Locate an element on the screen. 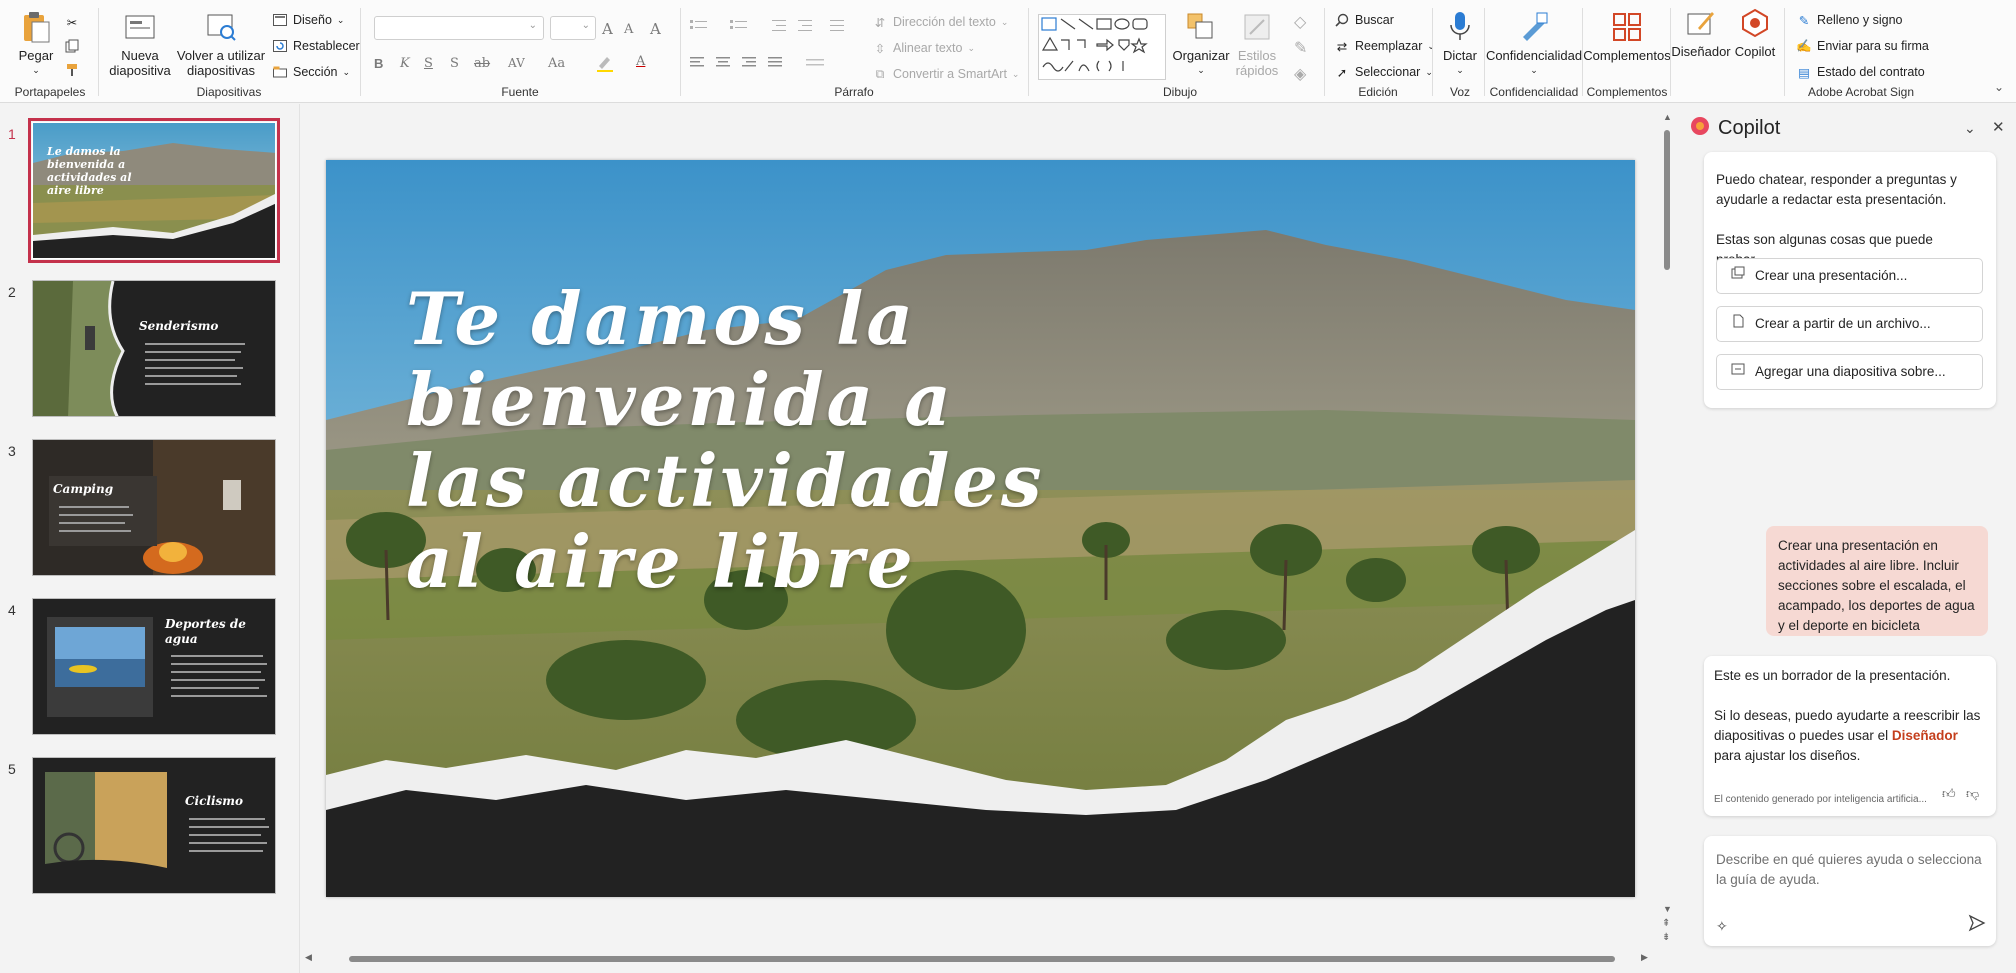 Image resolution: width=2016 pixels, height=973 pixels. select-button: ➚ Seleccionar ⌄ is located at coordinates (1383, 72).